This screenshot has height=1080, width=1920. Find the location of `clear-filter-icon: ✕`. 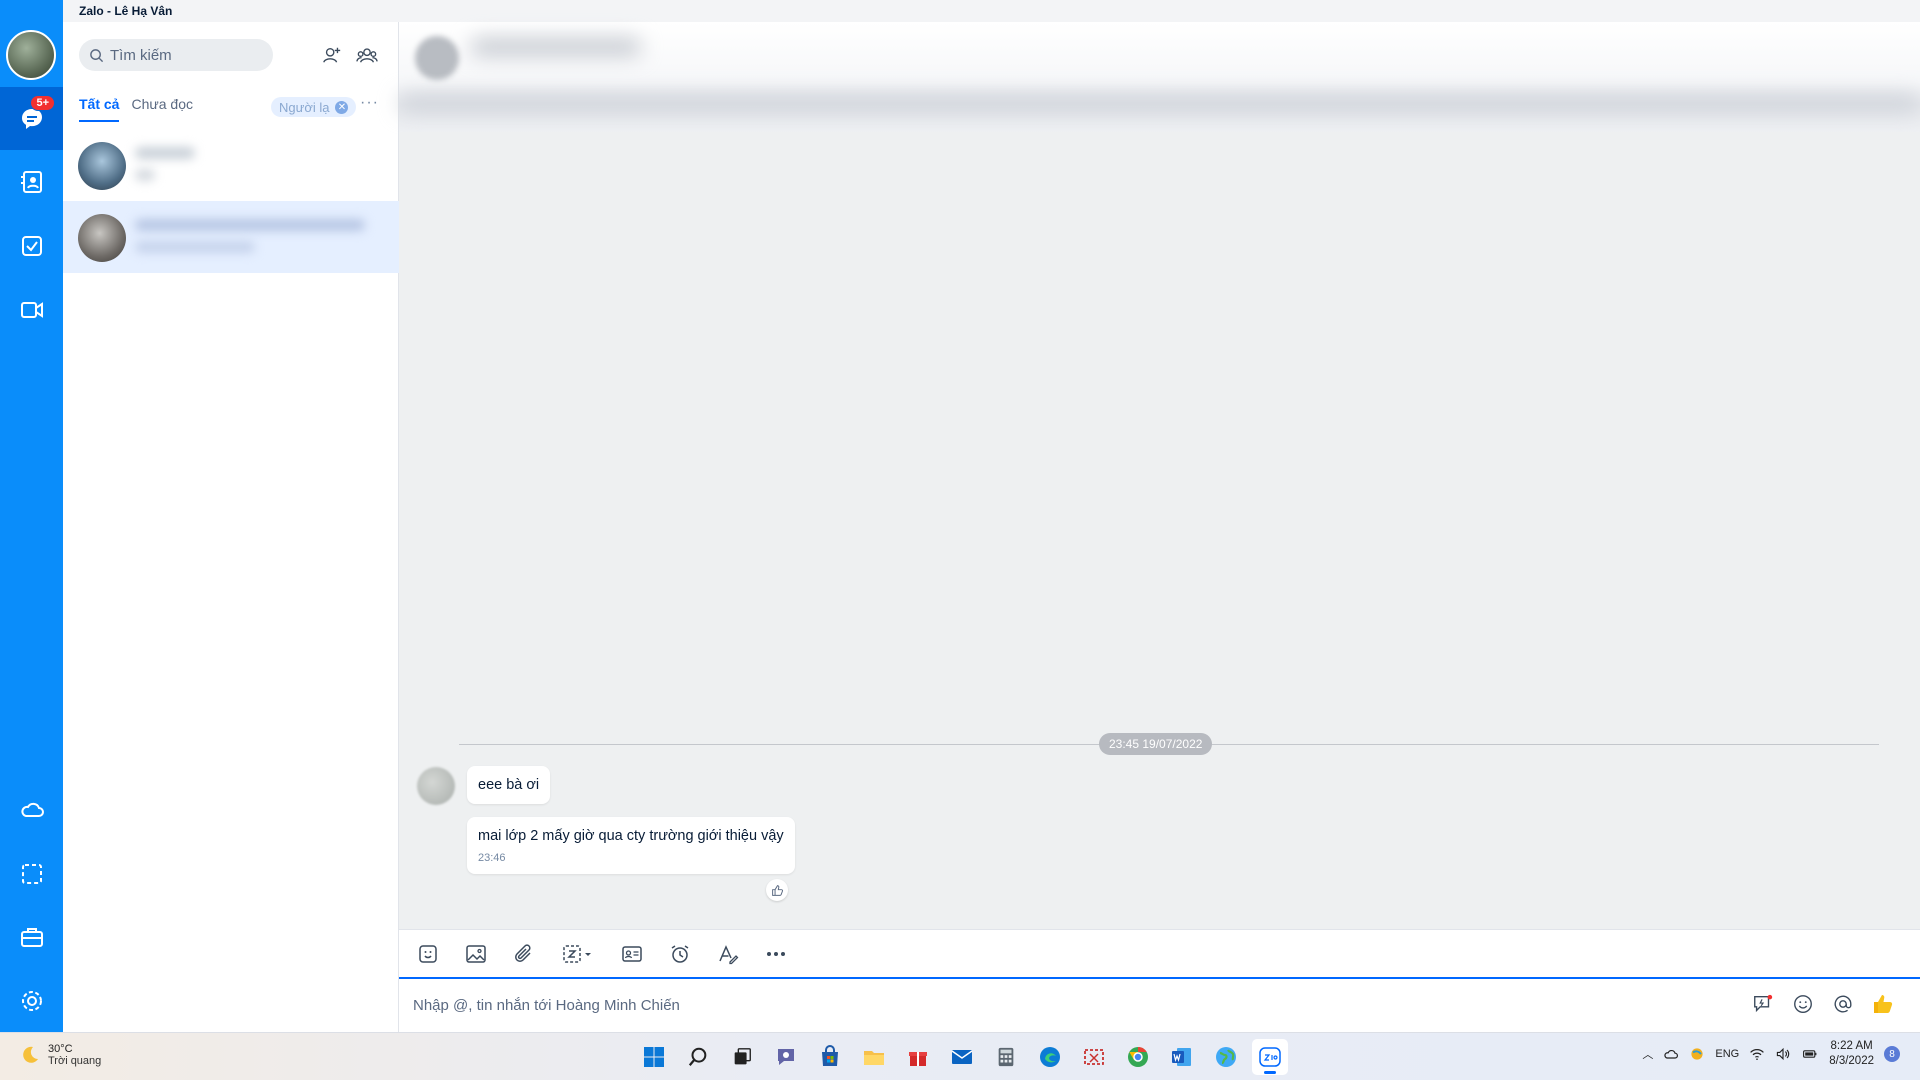

clear-filter-icon: ✕ is located at coordinates (342, 107).